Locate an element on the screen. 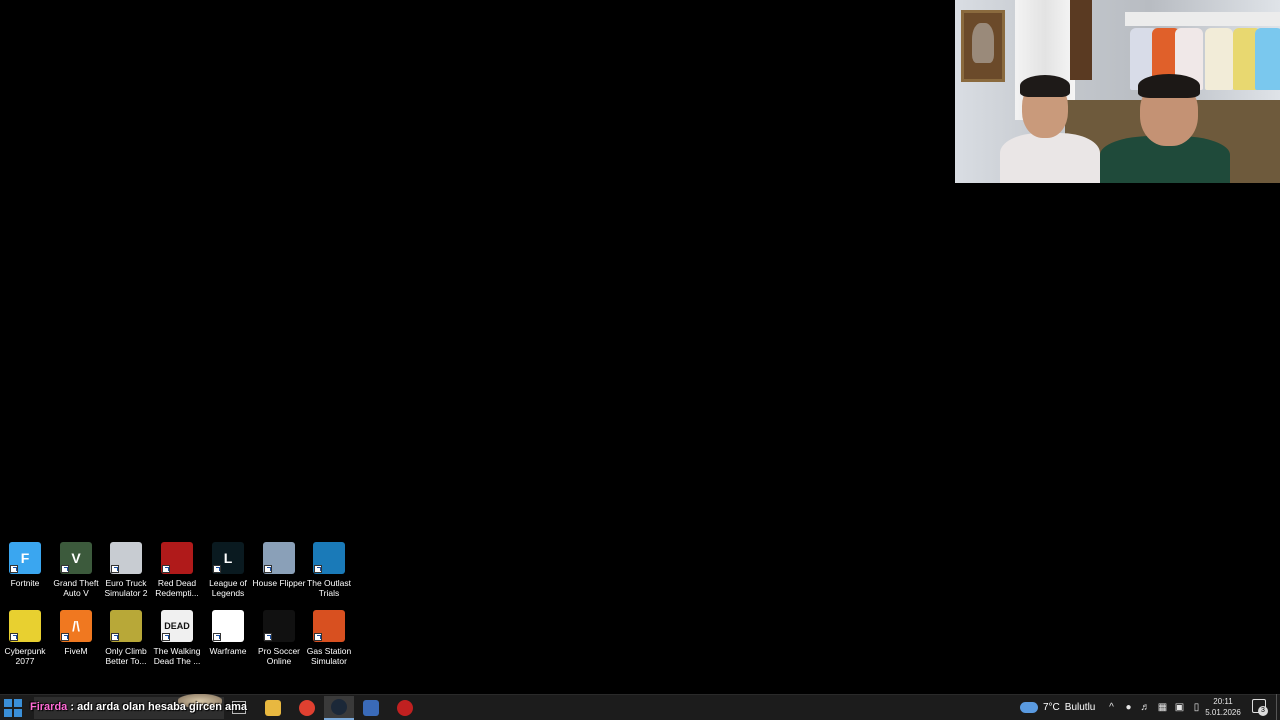 This screenshot has height=720, width=1280. microphone-icon: ● is located at coordinates (1128, 707).